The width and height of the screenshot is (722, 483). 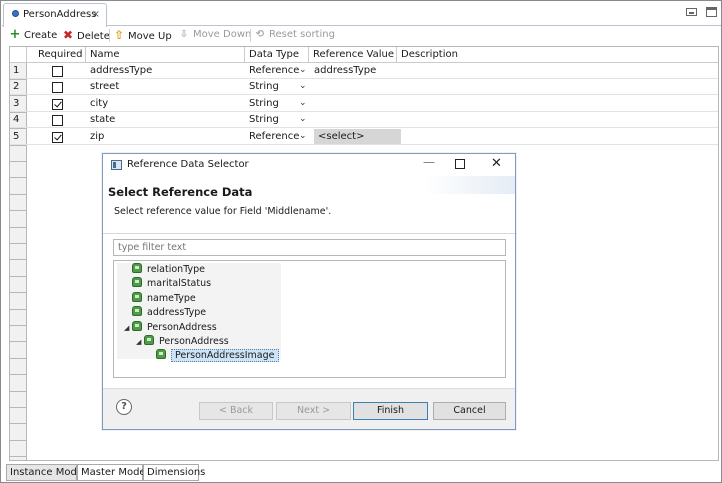 I want to click on header-name: Name, so click(x=165, y=55).